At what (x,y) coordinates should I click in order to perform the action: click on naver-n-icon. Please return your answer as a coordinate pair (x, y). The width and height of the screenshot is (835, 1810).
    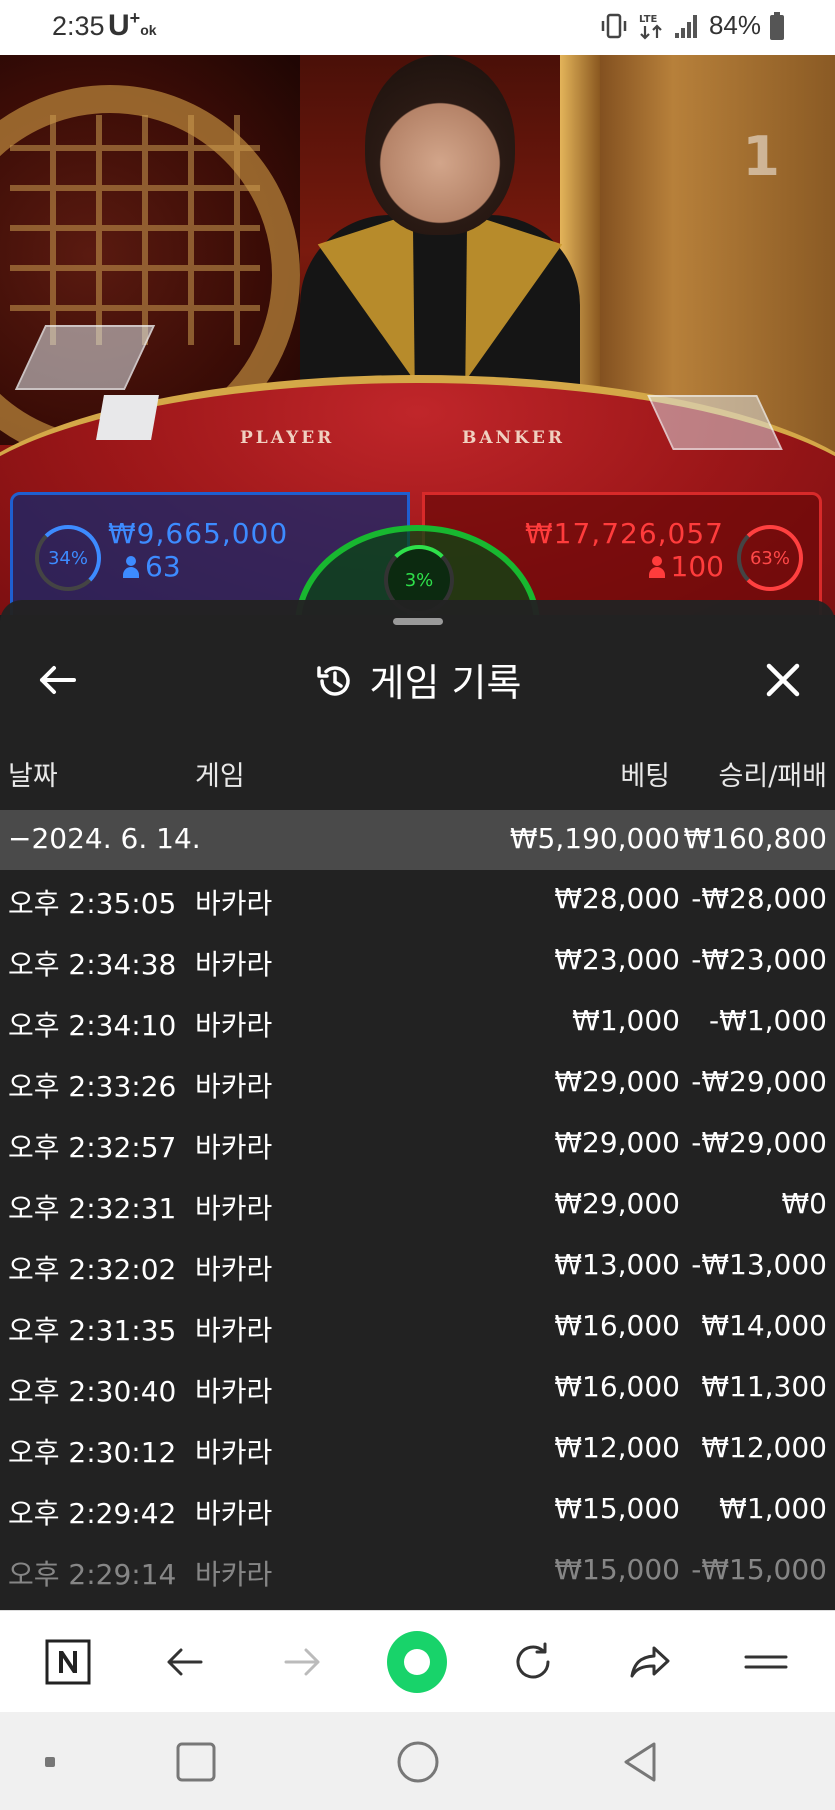
    Looking at the image, I should click on (68, 1662).